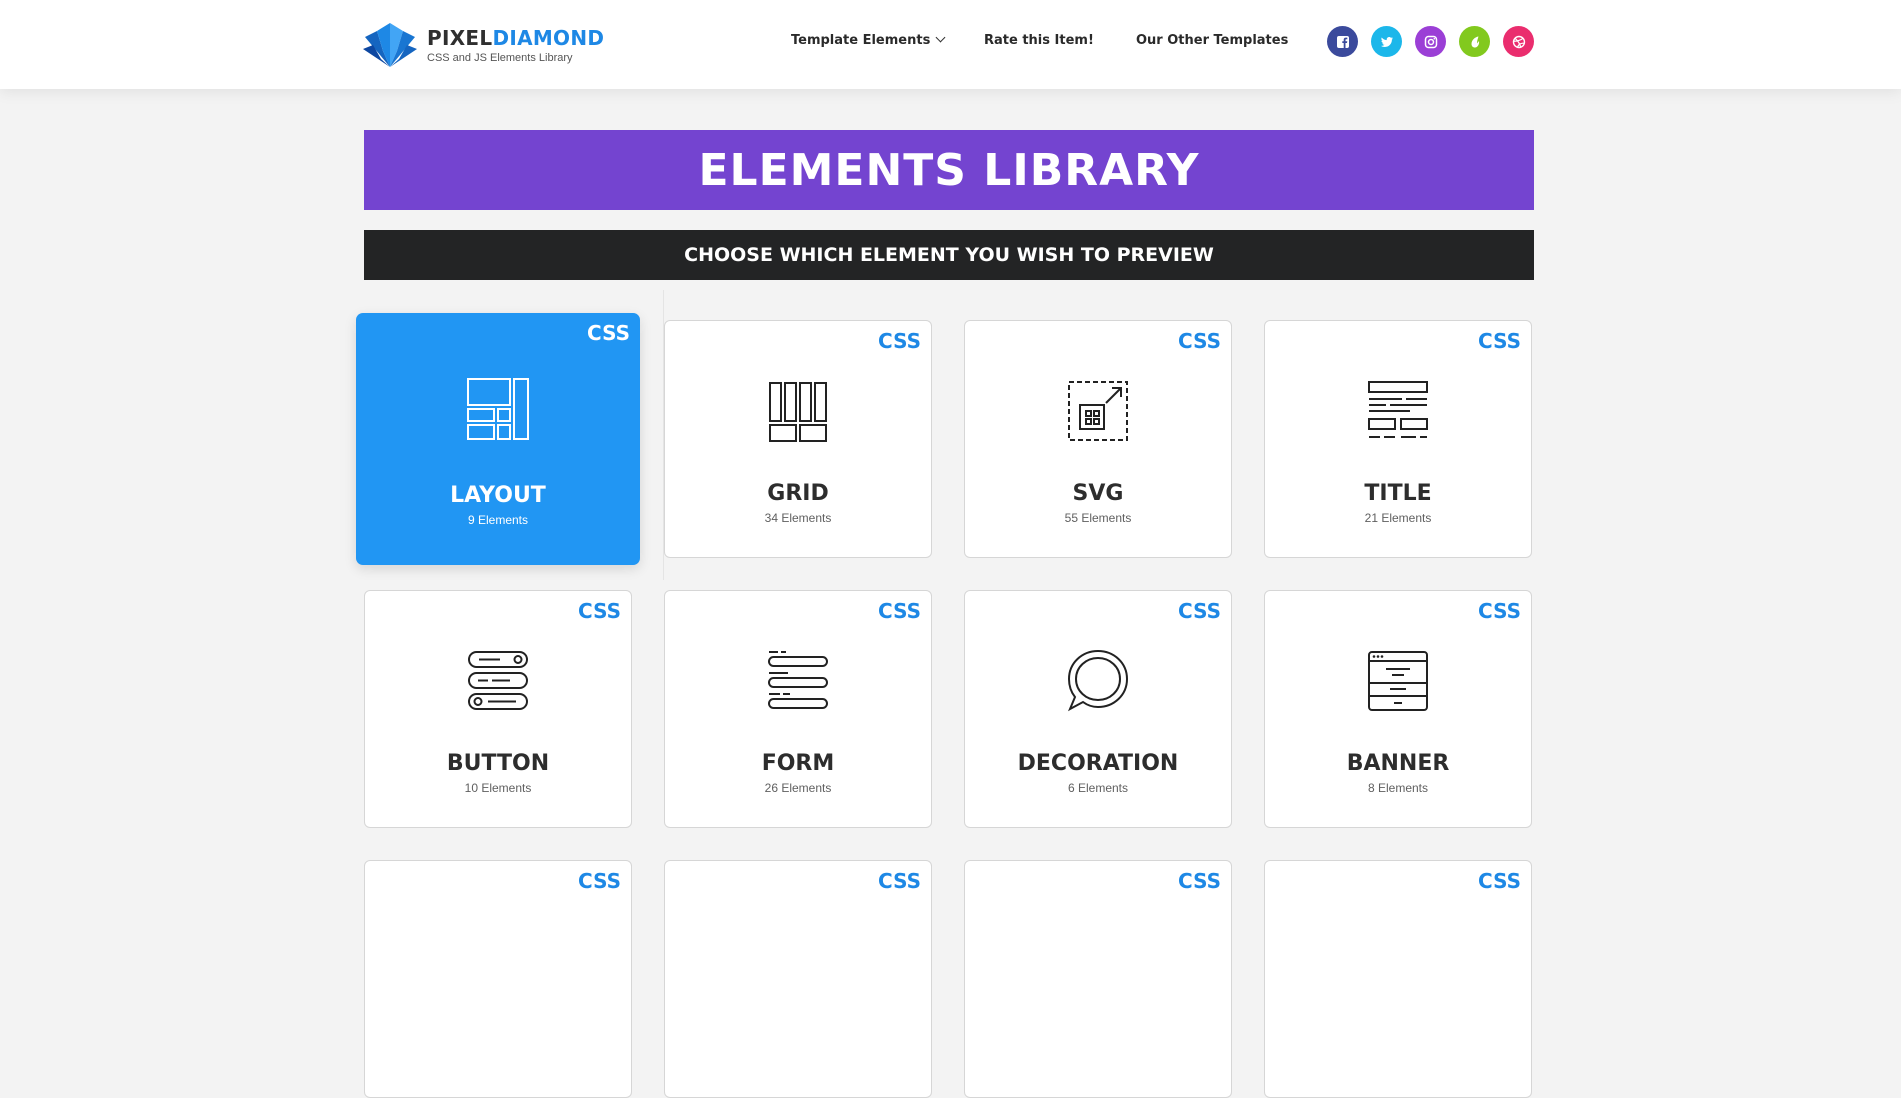 Image resolution: width=1901 pixels, height=1098 pixels. I want to click on grid-icon, so click(798, 412).